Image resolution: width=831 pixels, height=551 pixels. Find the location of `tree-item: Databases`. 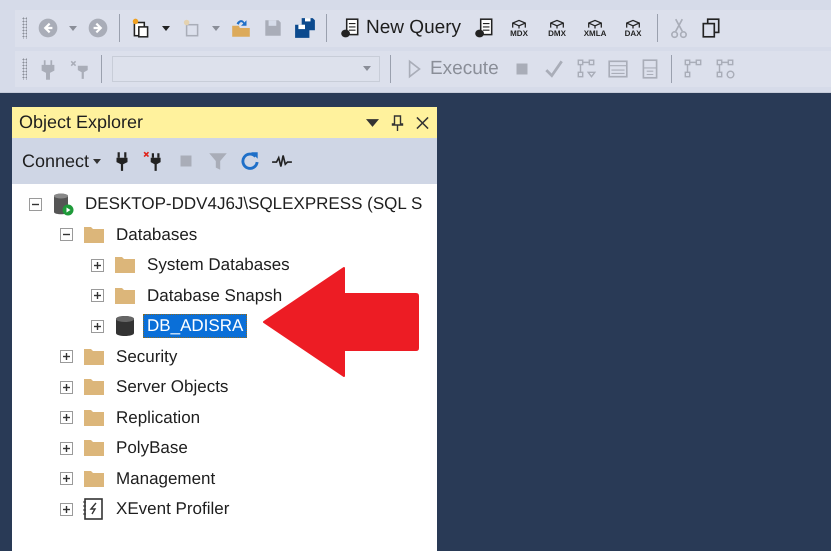

tree-item: Databases is located at coordinates (157, 234).